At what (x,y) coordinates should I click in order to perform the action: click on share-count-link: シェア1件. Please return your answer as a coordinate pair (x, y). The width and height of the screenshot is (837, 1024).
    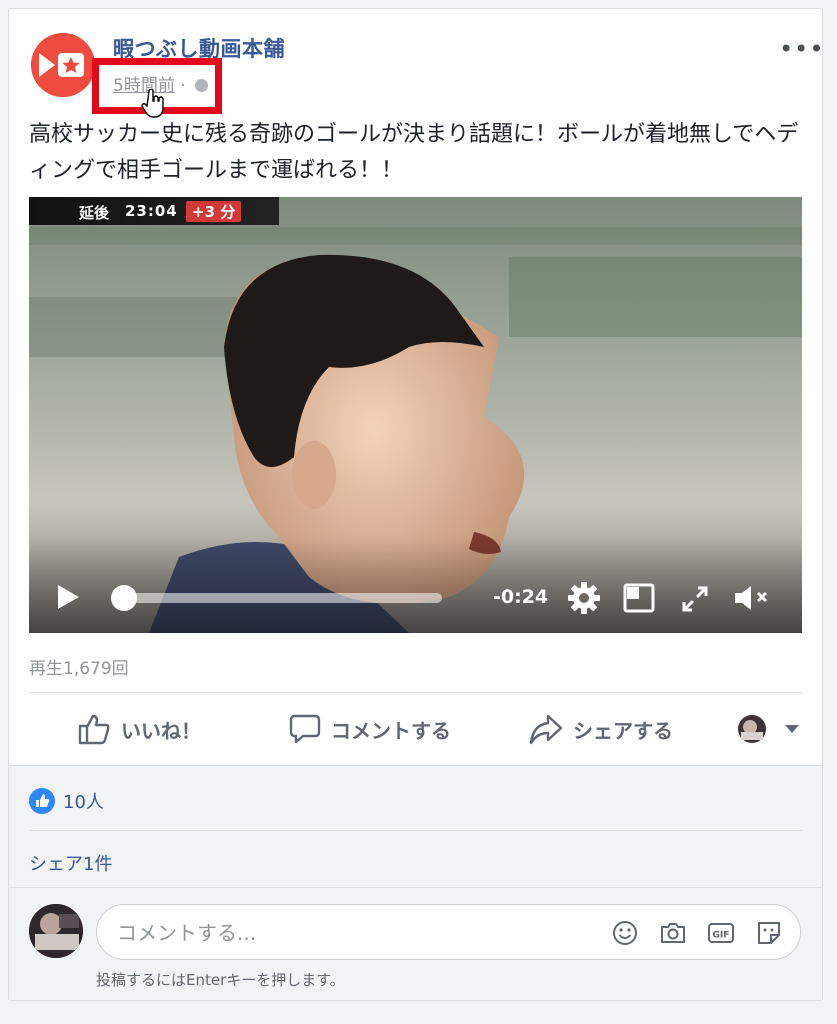
    Looking at the image, I should click on (70, 863).